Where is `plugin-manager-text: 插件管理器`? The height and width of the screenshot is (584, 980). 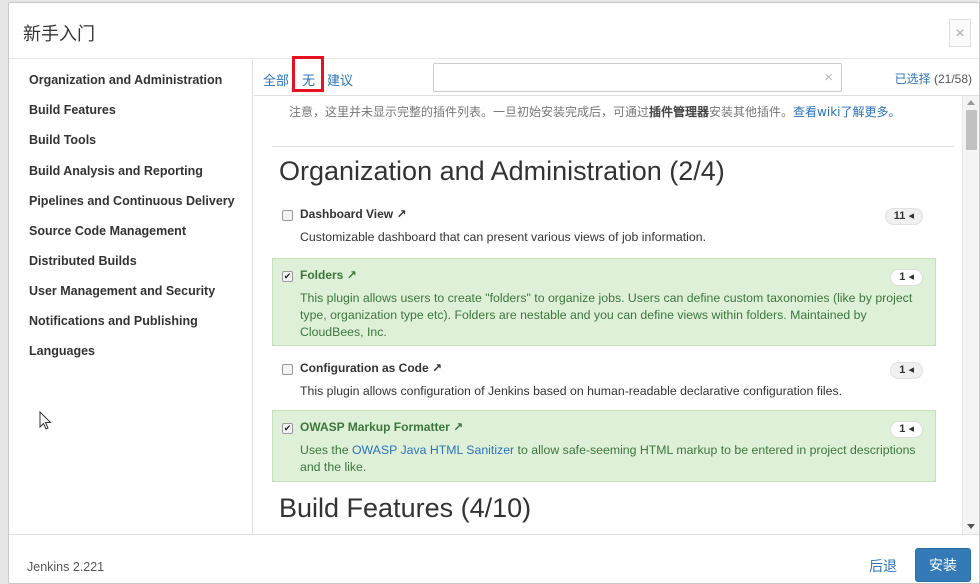
plugin-manager-text: 插件管理器 is located at coordinates (679, 112).